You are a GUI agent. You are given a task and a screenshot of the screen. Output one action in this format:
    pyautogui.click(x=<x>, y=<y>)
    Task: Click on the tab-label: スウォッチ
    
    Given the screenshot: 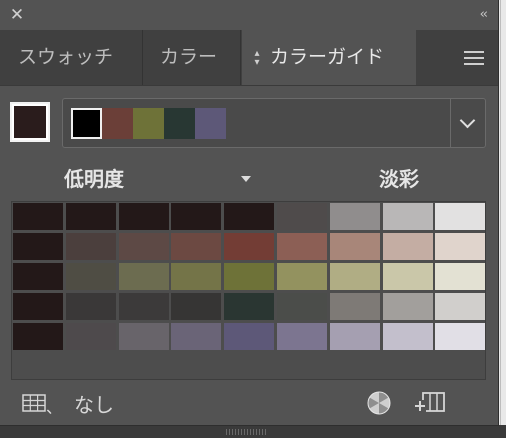 What is the action you would take?
    pyautogui.click(x=66, y=57)
    